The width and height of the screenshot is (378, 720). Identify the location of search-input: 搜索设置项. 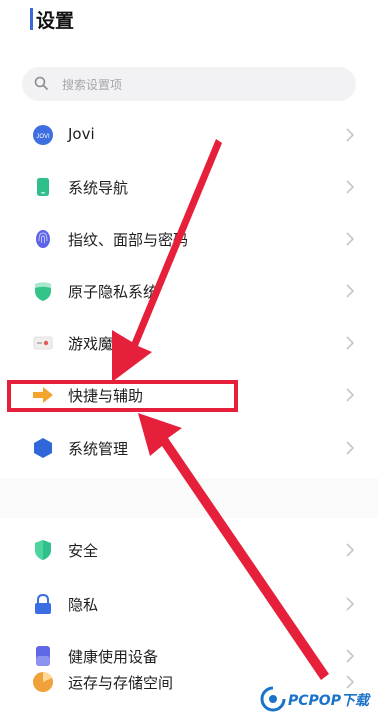
(189, 84).